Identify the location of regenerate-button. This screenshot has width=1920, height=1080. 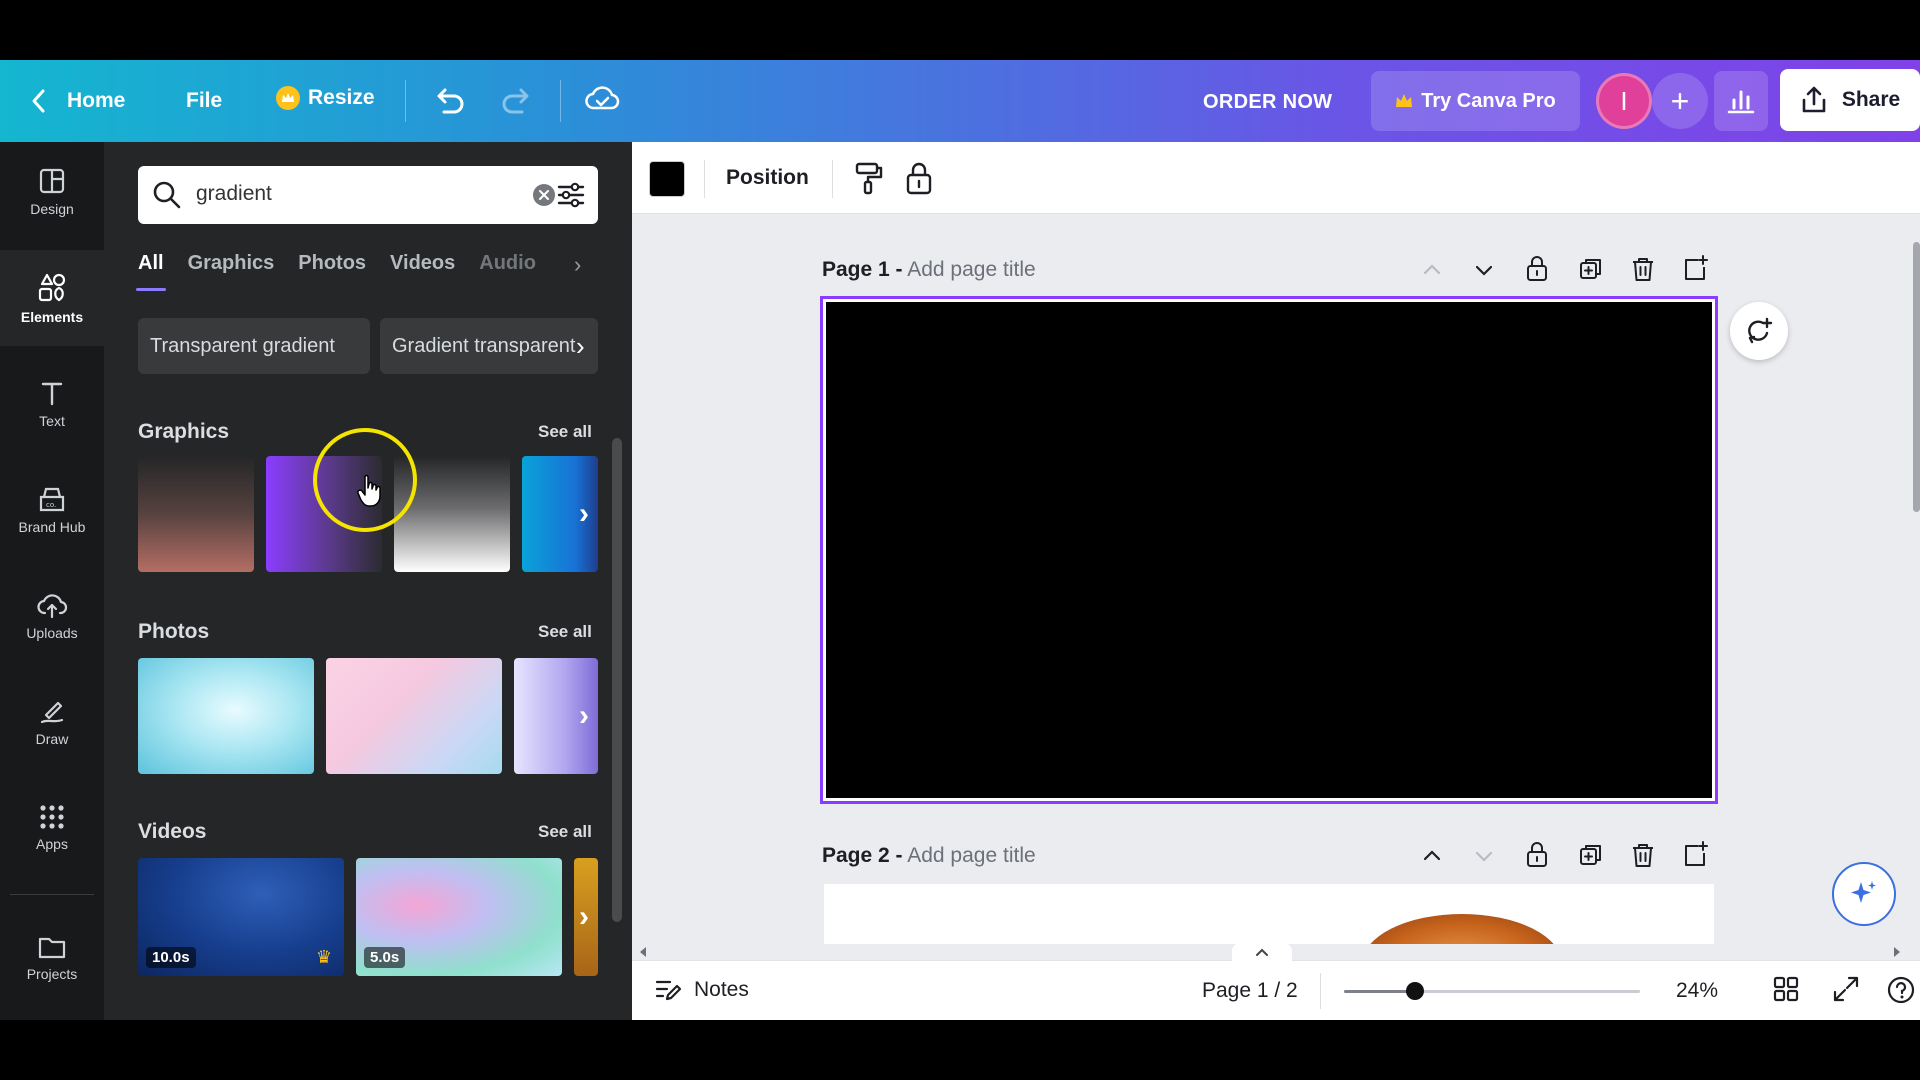
(1759, 331).